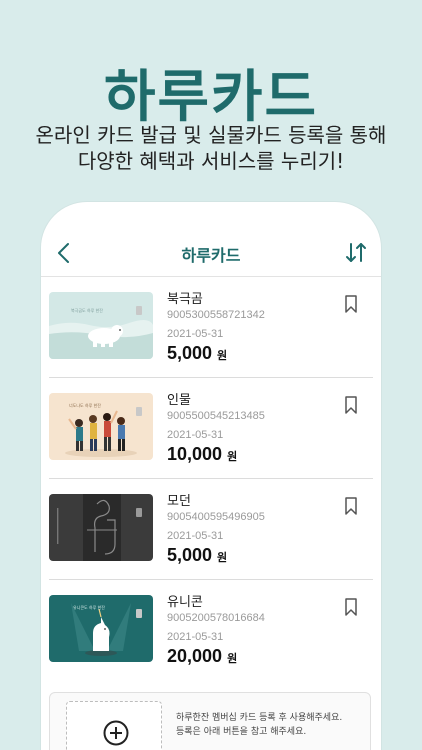  Describe the element at coordinates (211, 161) in the screenshot. I see `hero-subtitle-line2: 다양한 혜택과 서비스를 누리기!` at that location.